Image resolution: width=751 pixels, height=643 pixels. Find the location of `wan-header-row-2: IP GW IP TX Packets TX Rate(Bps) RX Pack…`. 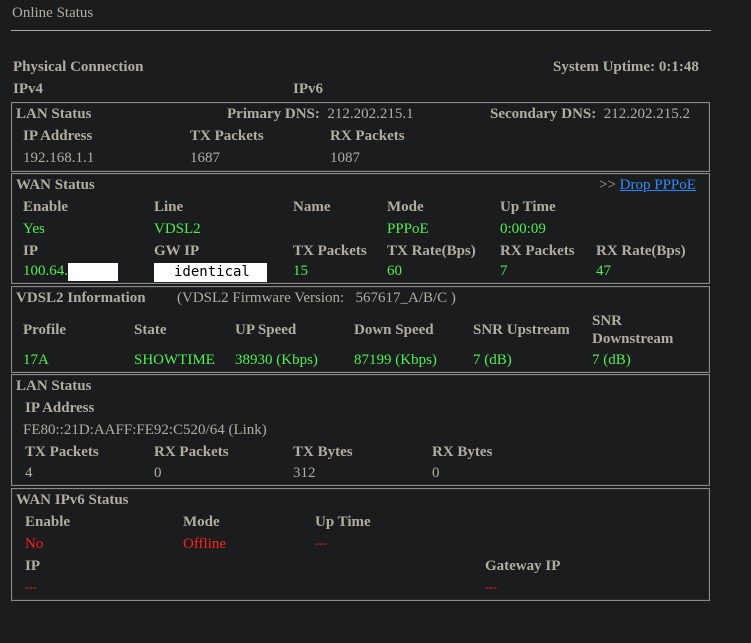

wan-header-row-2: IP GW IP TX Packets TX Rate(Bps) RX Pack… is located at coordinates (354, 251).